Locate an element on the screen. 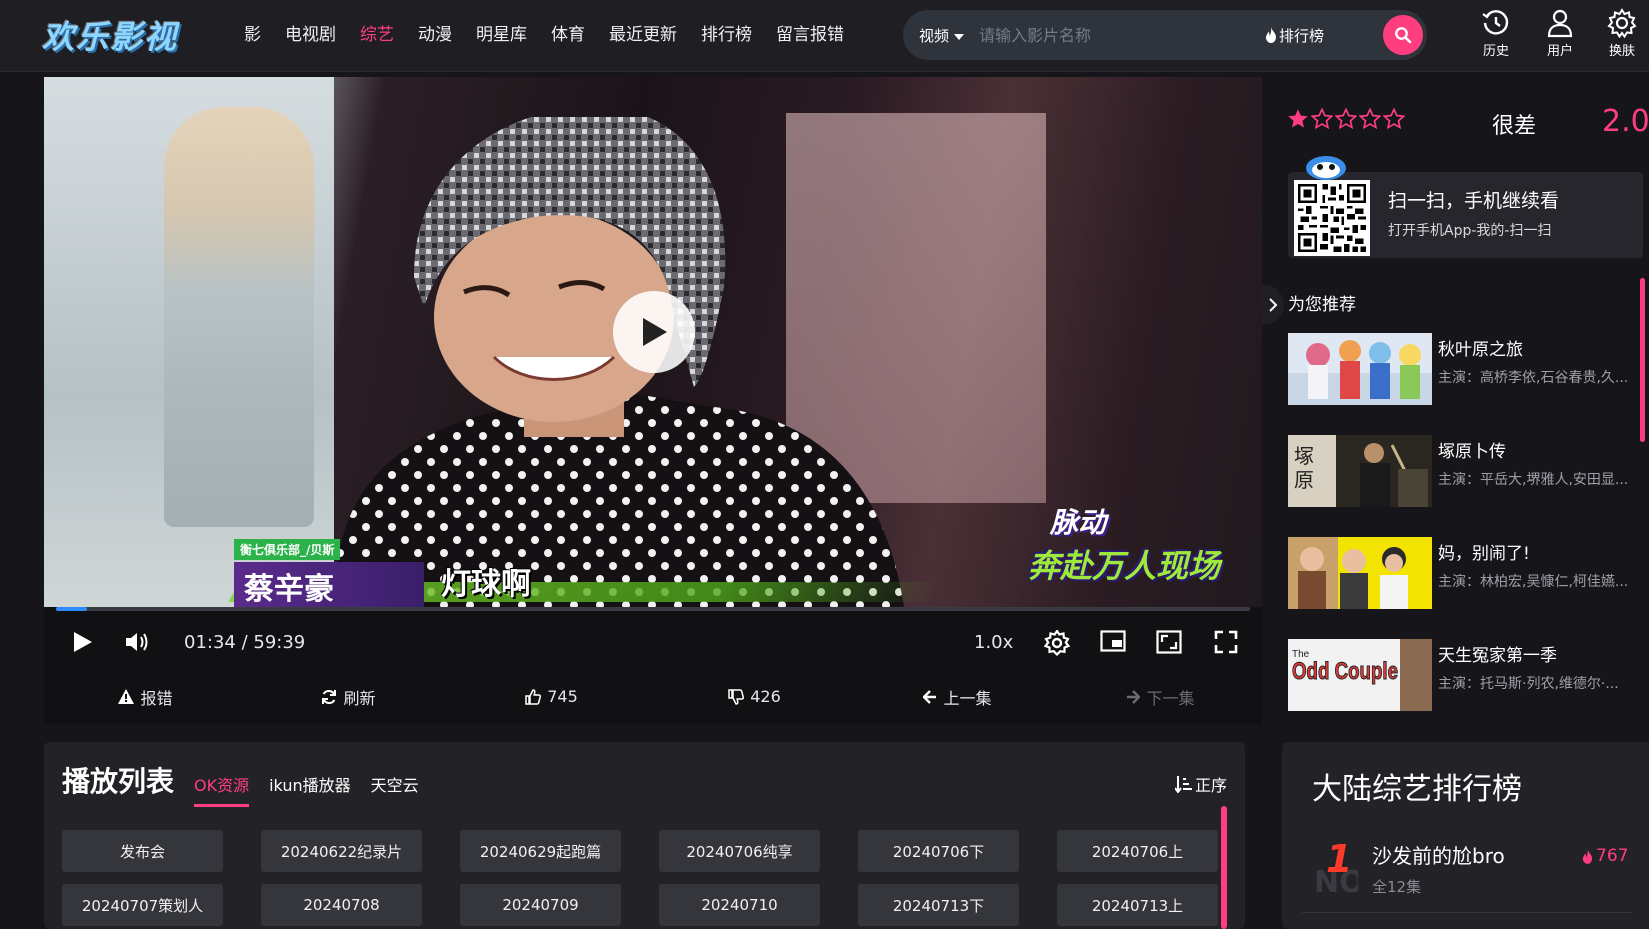  source-tab-tiankong: 天空云 is located at coordinates (395, 789).